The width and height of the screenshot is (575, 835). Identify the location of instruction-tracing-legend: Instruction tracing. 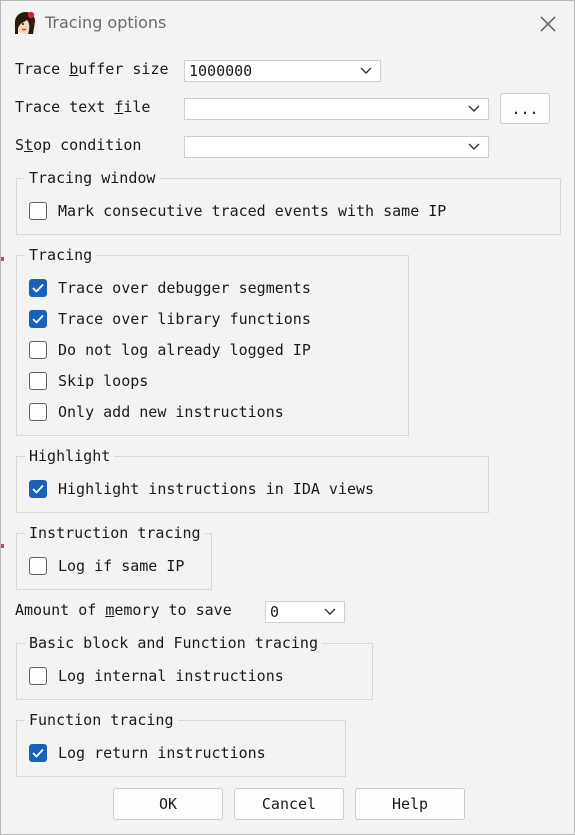
(115, 533).